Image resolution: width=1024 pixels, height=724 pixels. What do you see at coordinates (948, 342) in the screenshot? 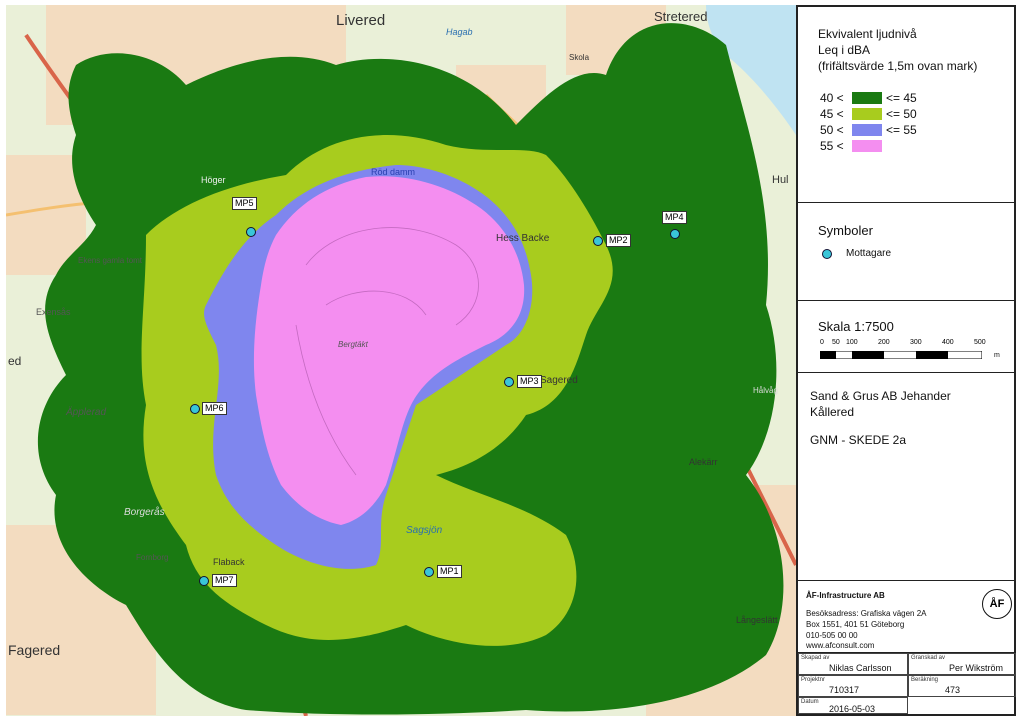
I see `scale-tick: 400` at bounding box center [948, 342].